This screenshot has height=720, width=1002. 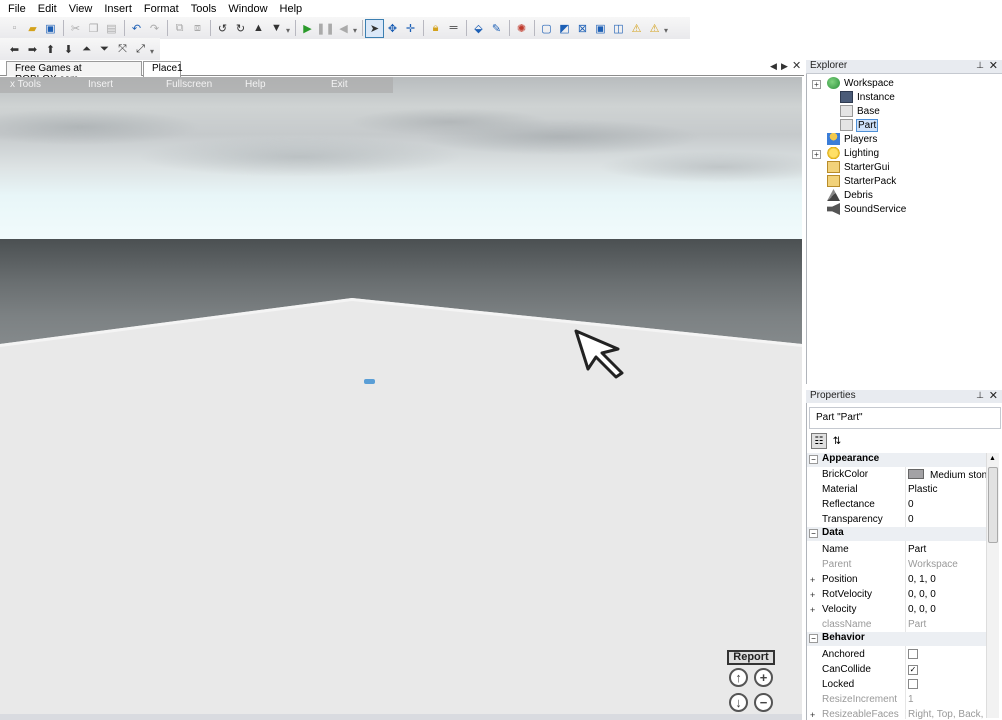 I want to click on report-button: Report, so click(x=751, y=657).